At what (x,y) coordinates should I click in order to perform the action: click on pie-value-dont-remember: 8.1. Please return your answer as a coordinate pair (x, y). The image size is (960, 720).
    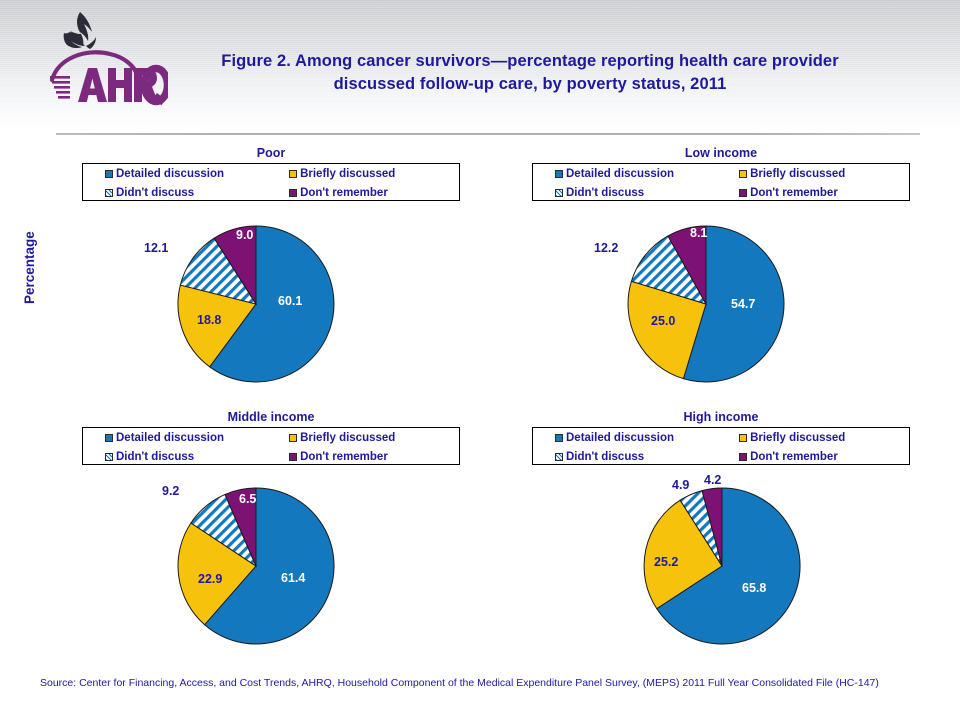
    Looking at the image, I should click on (699, 233).